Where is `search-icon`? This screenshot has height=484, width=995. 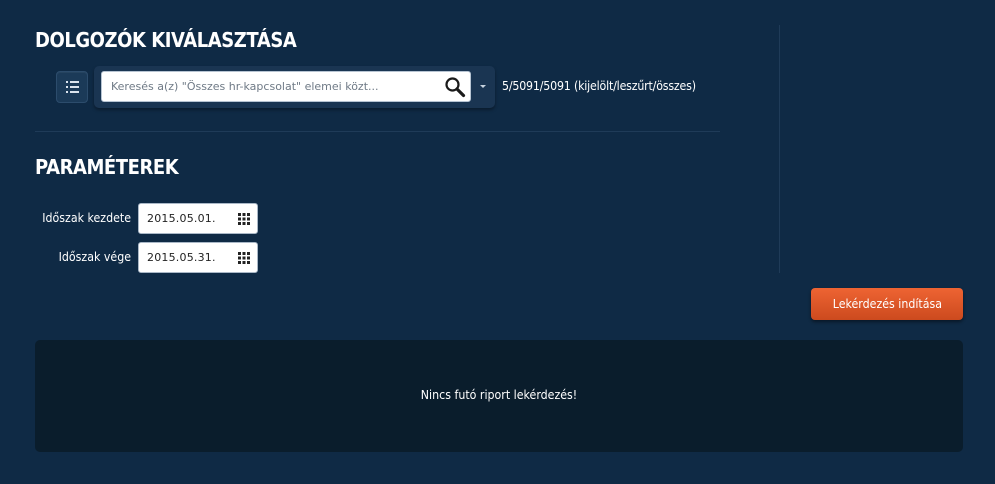 search-icon is located at coordinates (455, 87).